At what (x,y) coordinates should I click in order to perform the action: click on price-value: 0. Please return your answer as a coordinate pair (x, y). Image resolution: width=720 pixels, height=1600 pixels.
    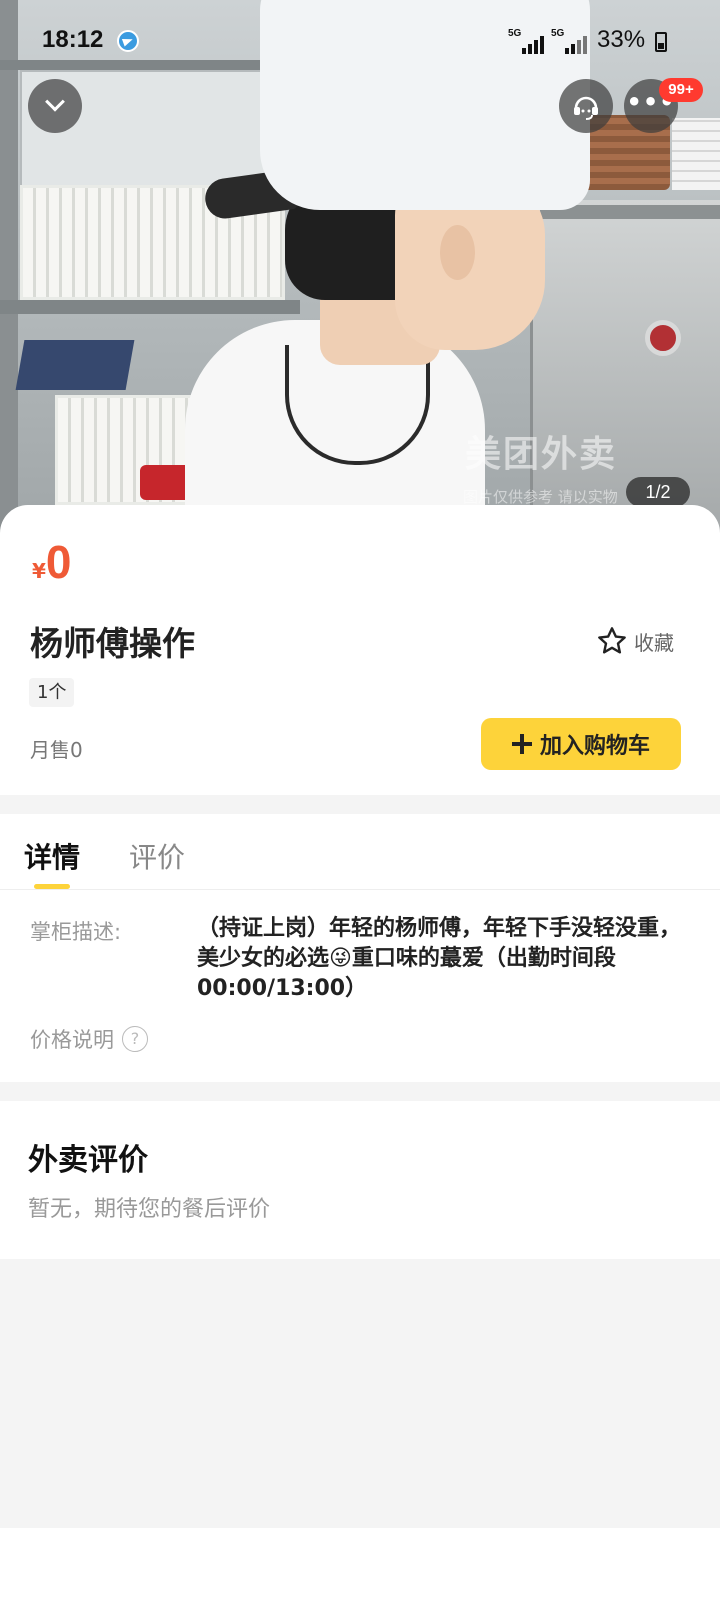
    Looking at the image, I should click on (58, 562).